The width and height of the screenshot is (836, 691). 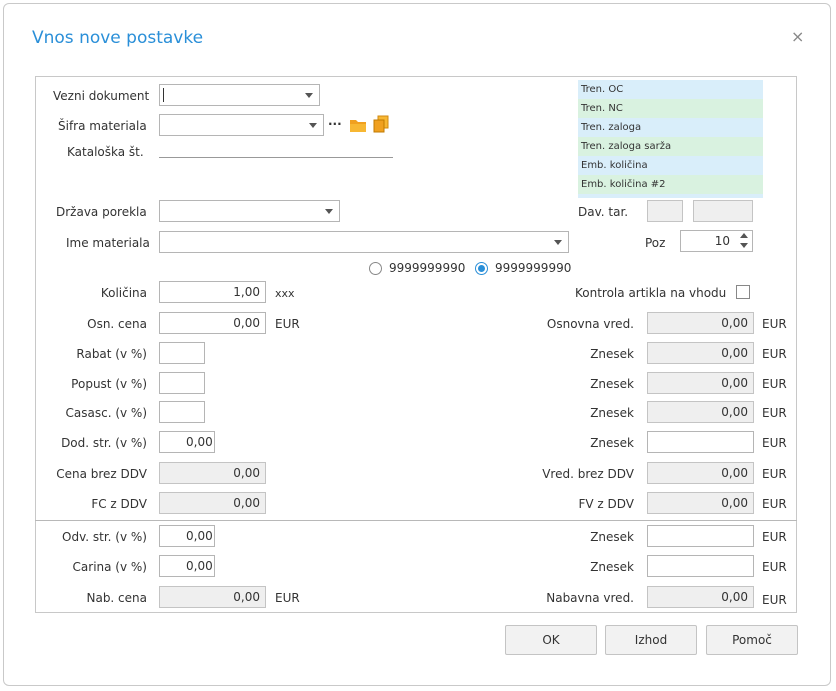 I want to click on znesek-carina-unit: EUR, so click(x=774, y=567).